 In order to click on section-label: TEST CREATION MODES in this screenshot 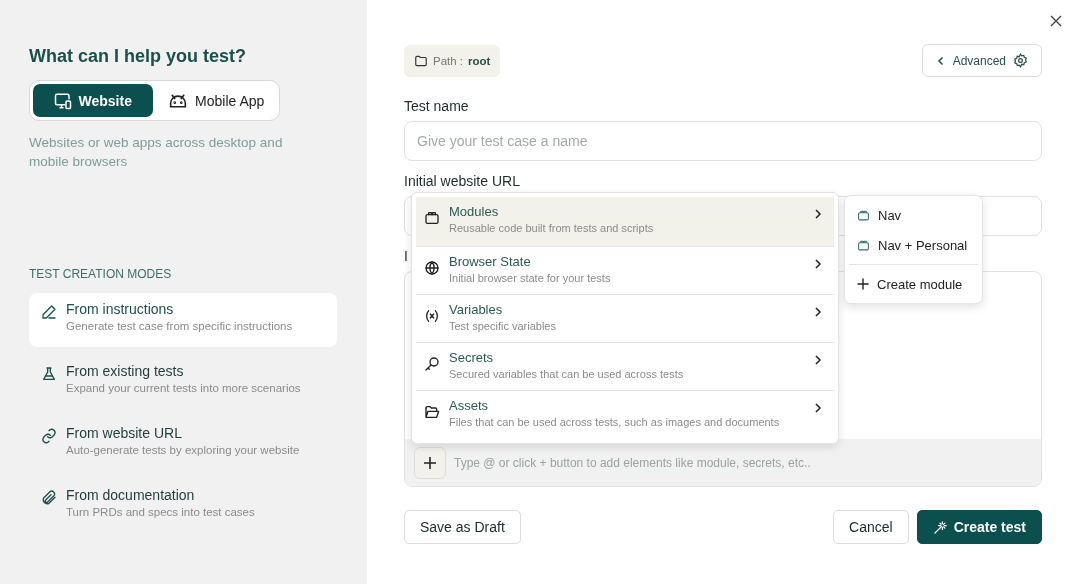, I will do `click(101, 274)`.